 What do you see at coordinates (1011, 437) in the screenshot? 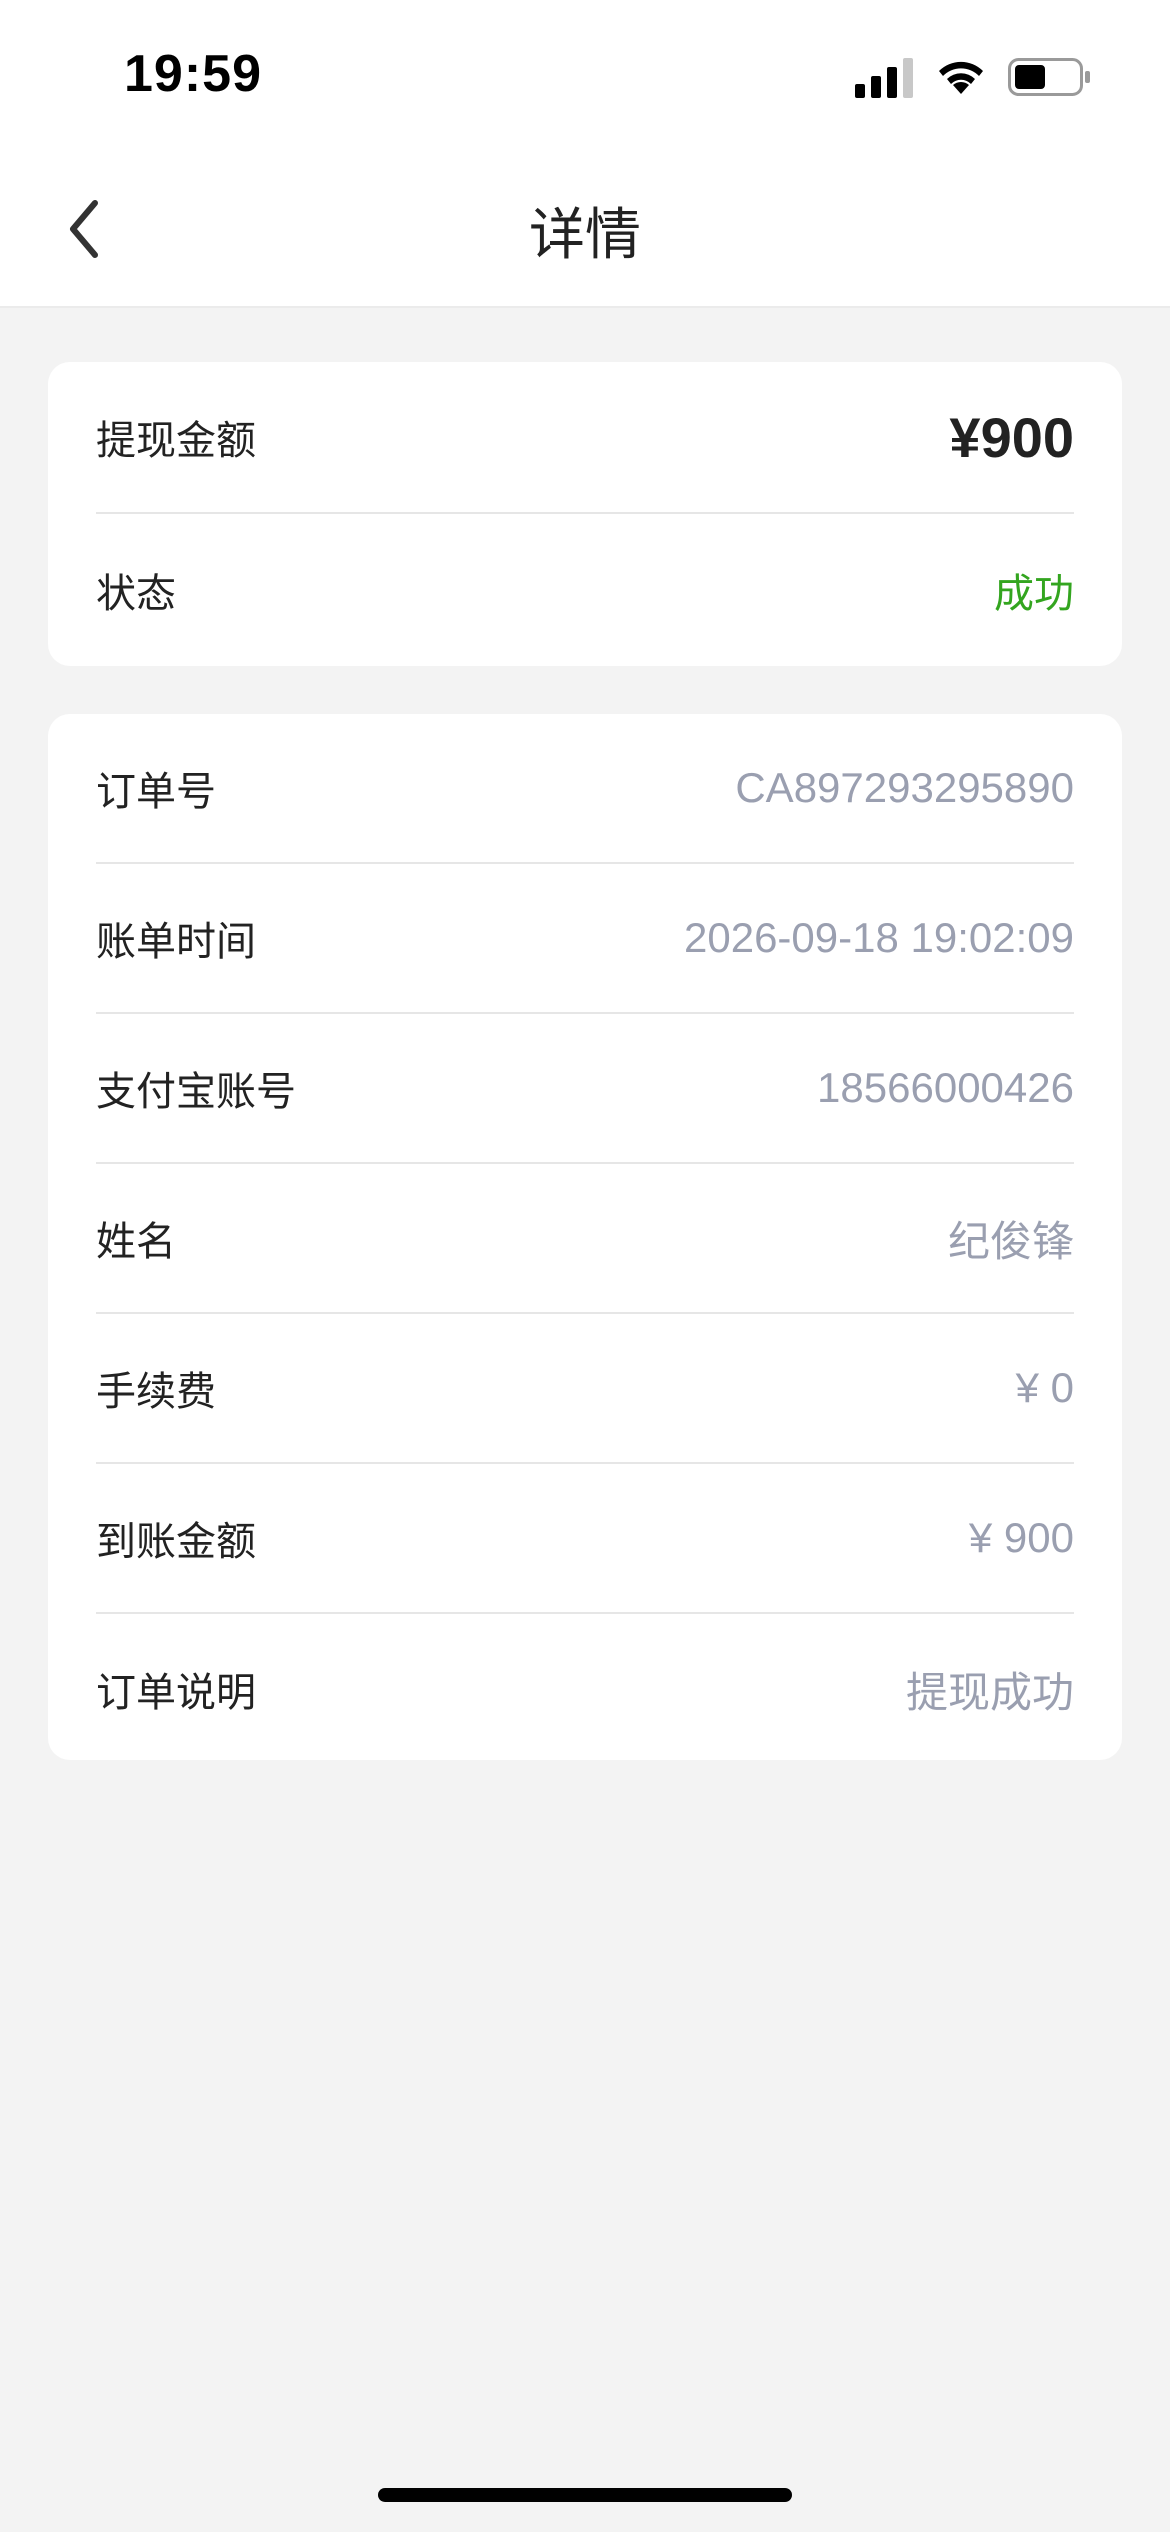
I see `amount-value: ¥900` at bounding box center [1011, 437].